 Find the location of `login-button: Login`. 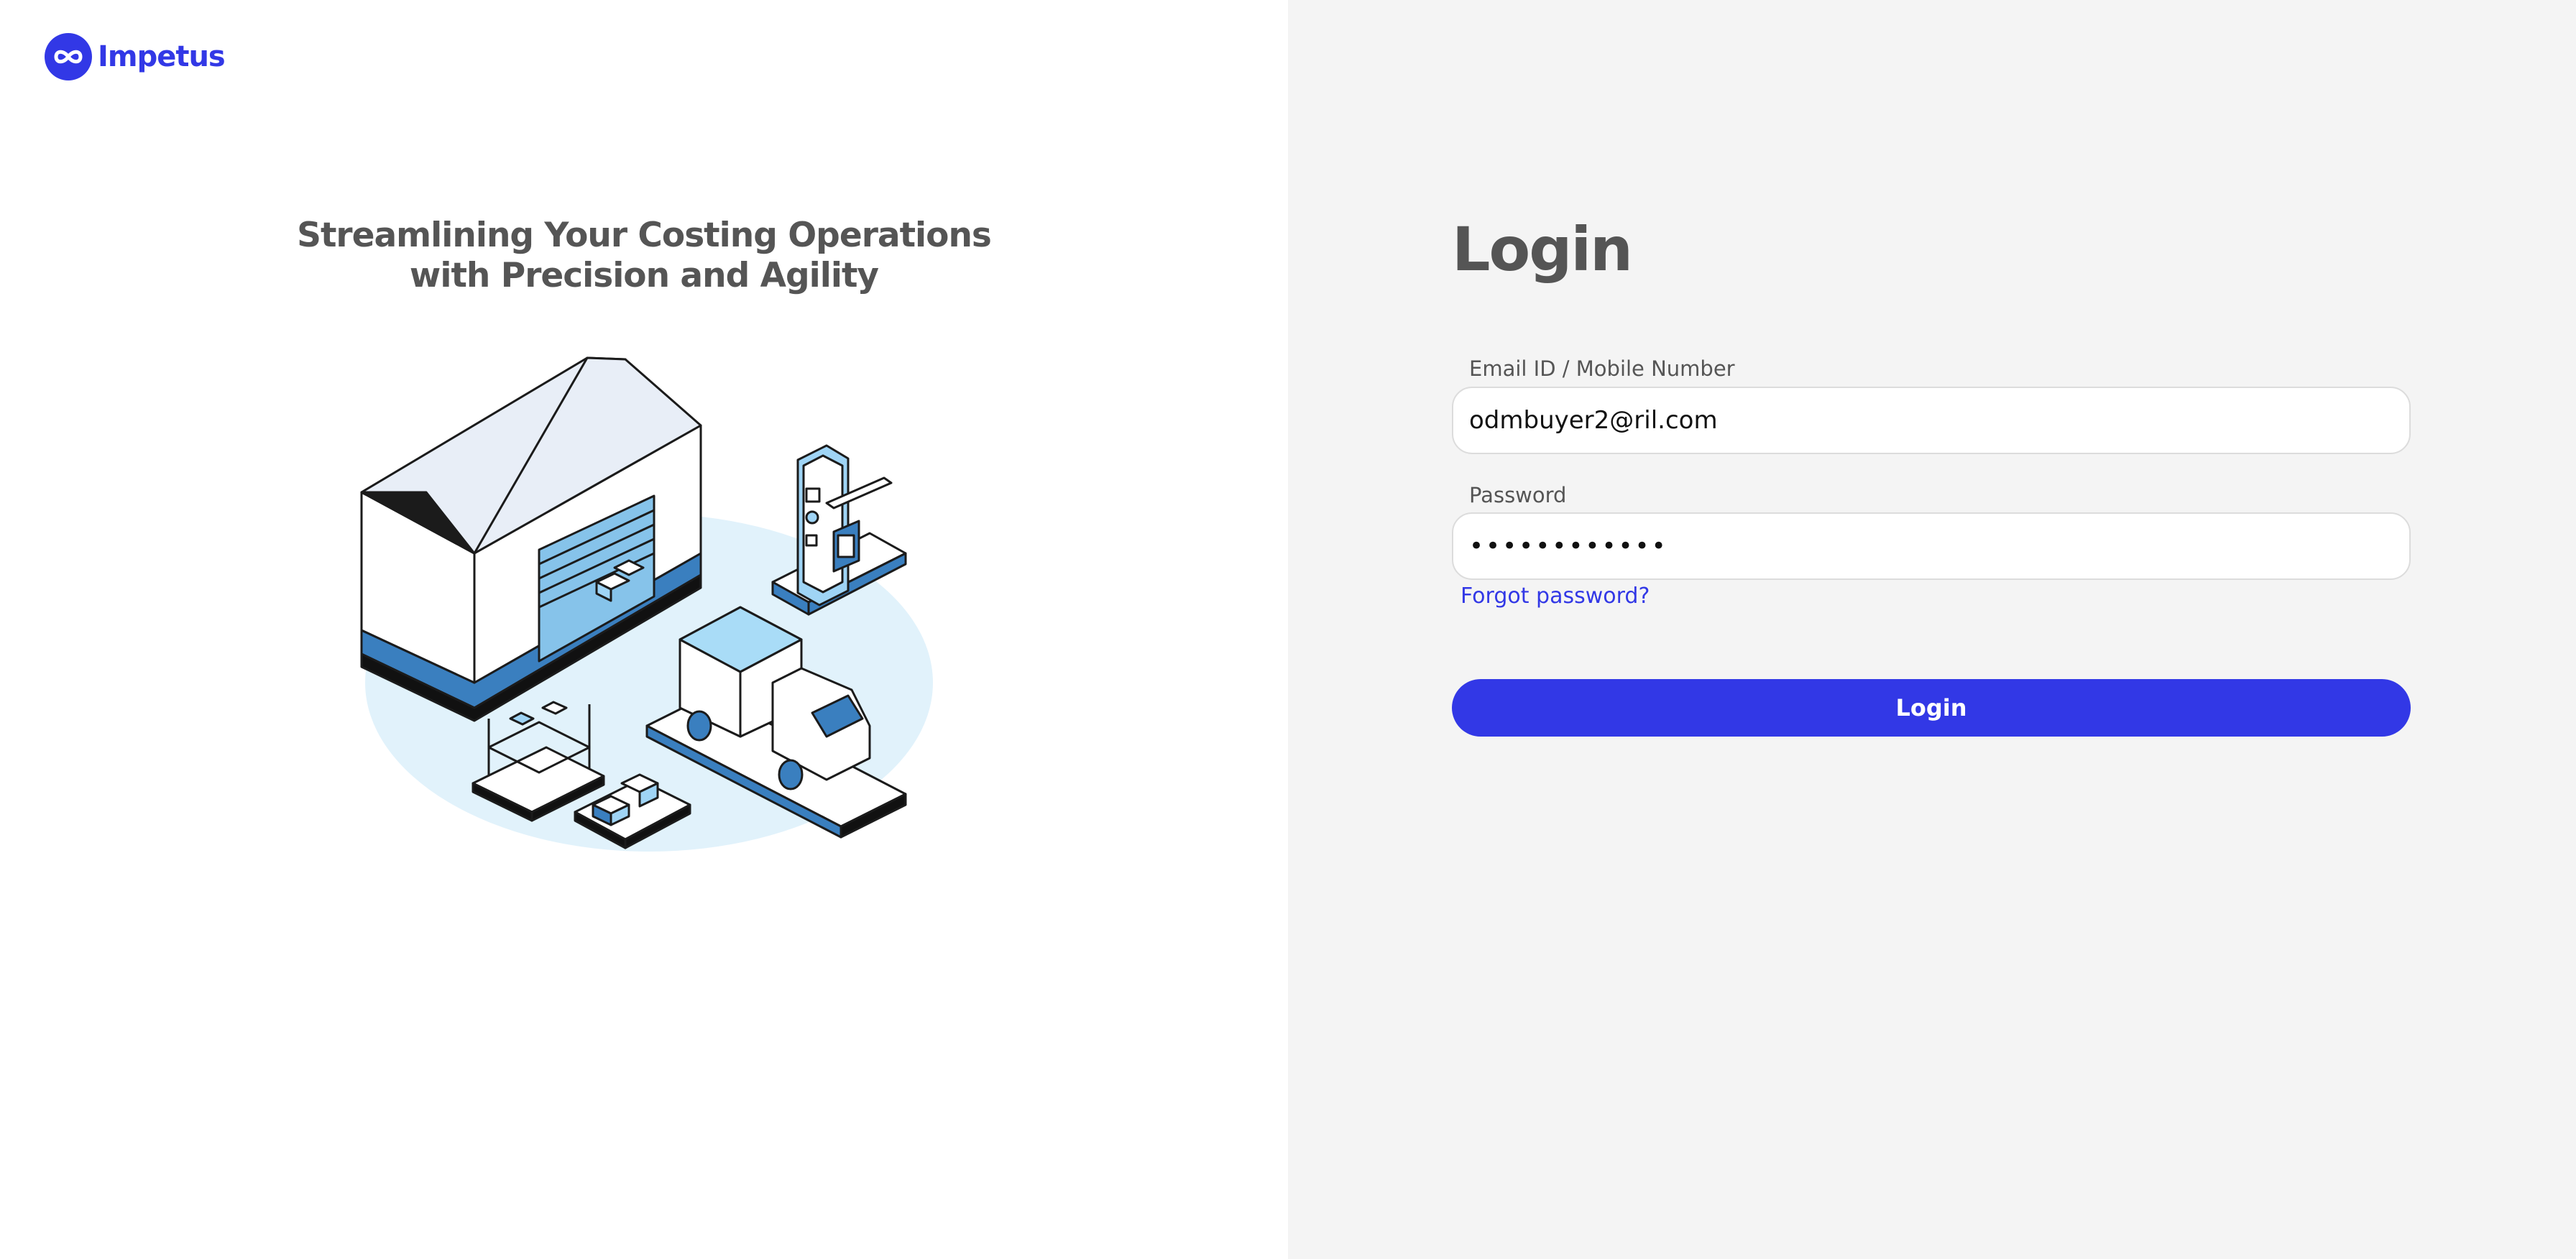

login-button: Login is located at coordinates (1931, 708).